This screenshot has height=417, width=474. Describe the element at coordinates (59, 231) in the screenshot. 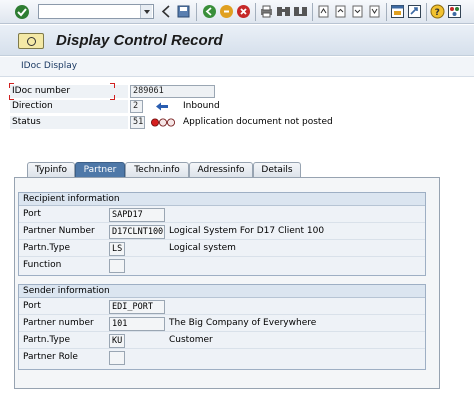

I see `field-label: Partner Number` at that location.